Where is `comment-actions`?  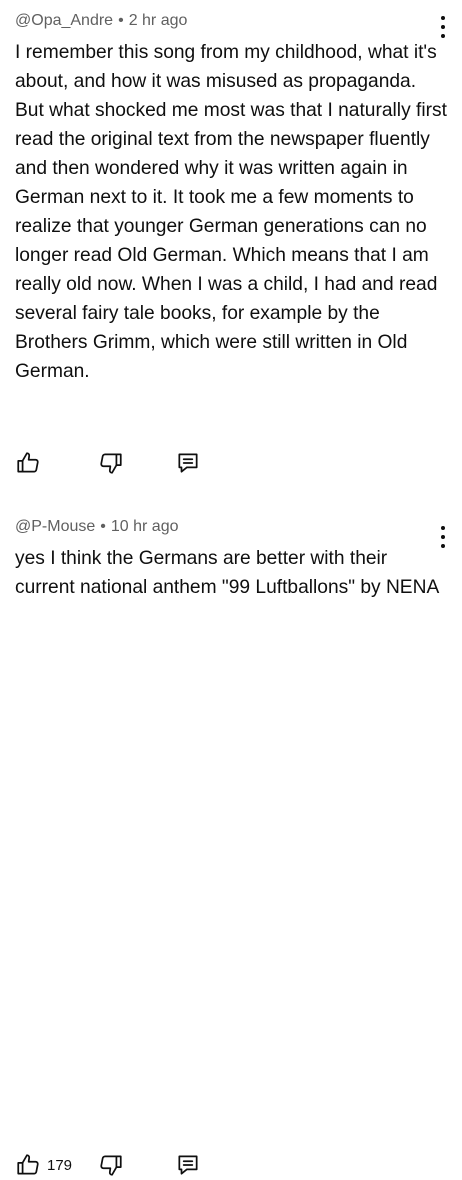
comment-actions is located at coordinates (231, 463).